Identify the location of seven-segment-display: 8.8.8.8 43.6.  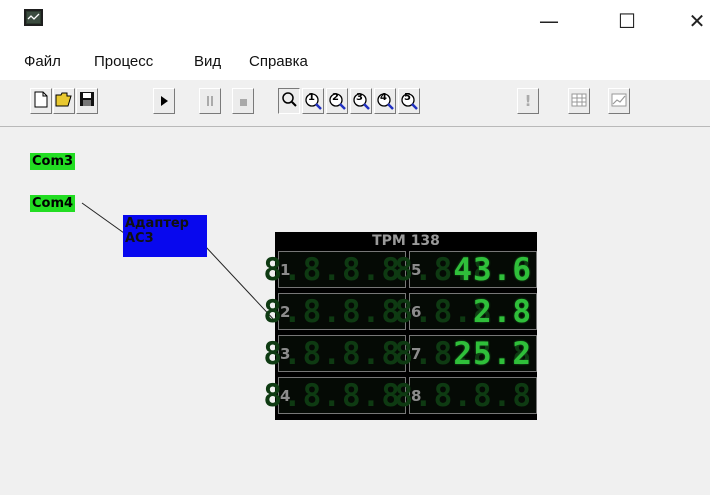
(464, 270).